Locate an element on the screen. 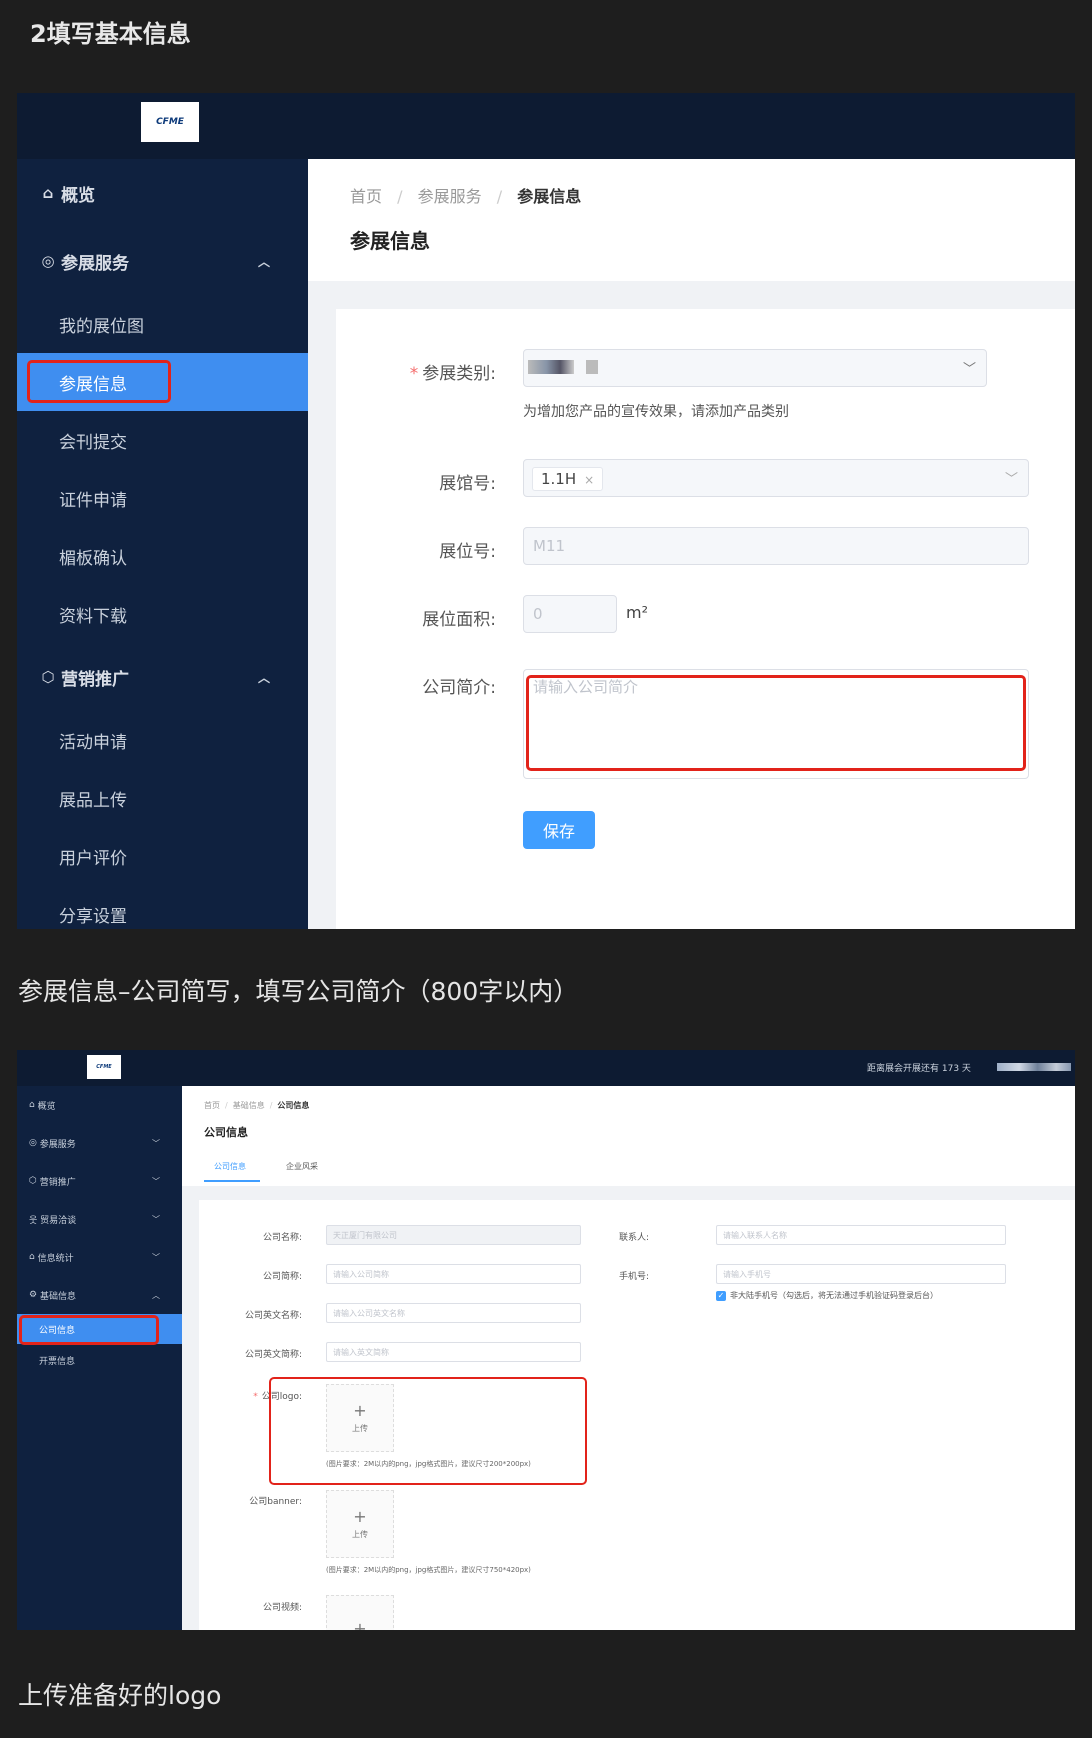  sidebar-item-downloads: 资料下载 is located at coordinates (162, 614).